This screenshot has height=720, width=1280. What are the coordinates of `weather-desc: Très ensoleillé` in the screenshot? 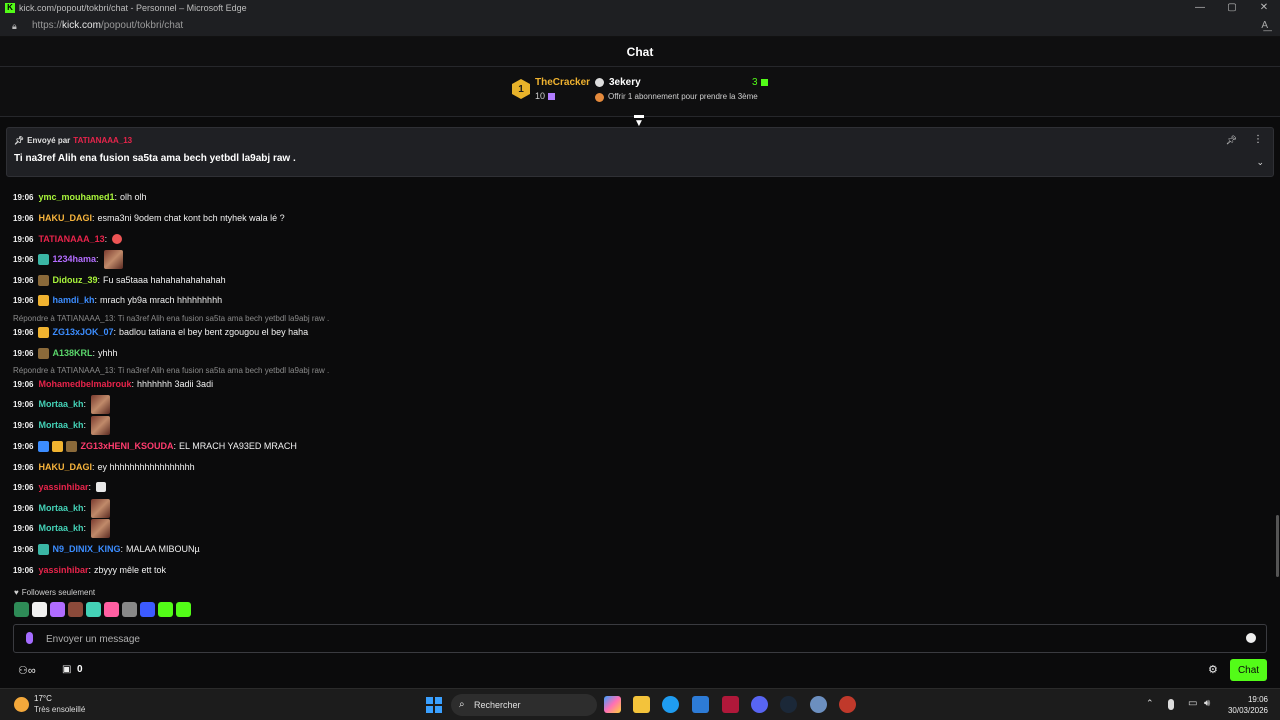 It's located at (59, 709).